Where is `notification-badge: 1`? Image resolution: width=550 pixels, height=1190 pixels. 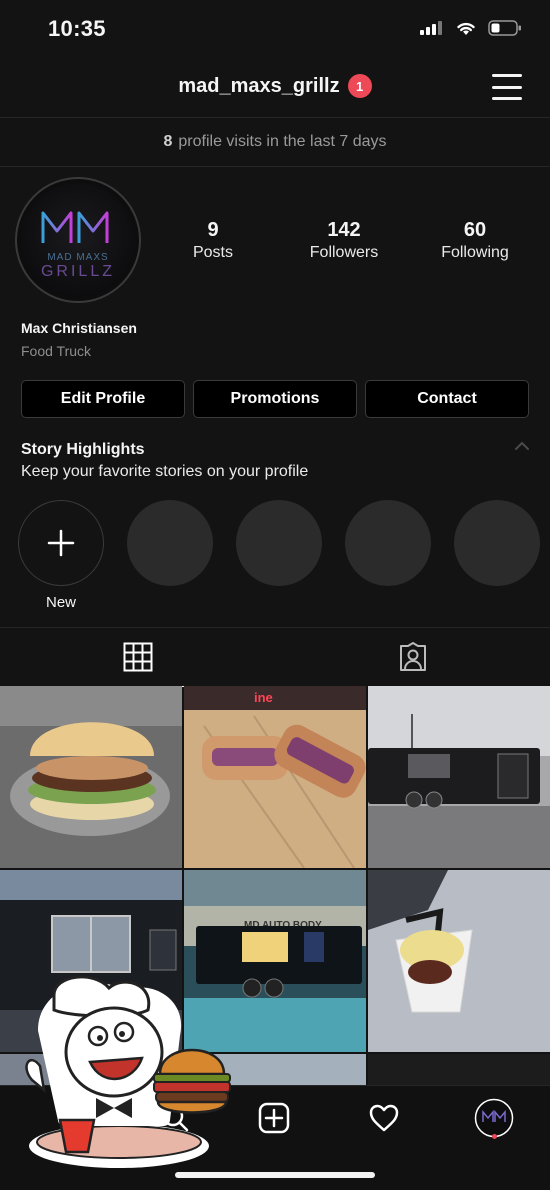
notification-badge: 1 is located at coordinates (359, 86).